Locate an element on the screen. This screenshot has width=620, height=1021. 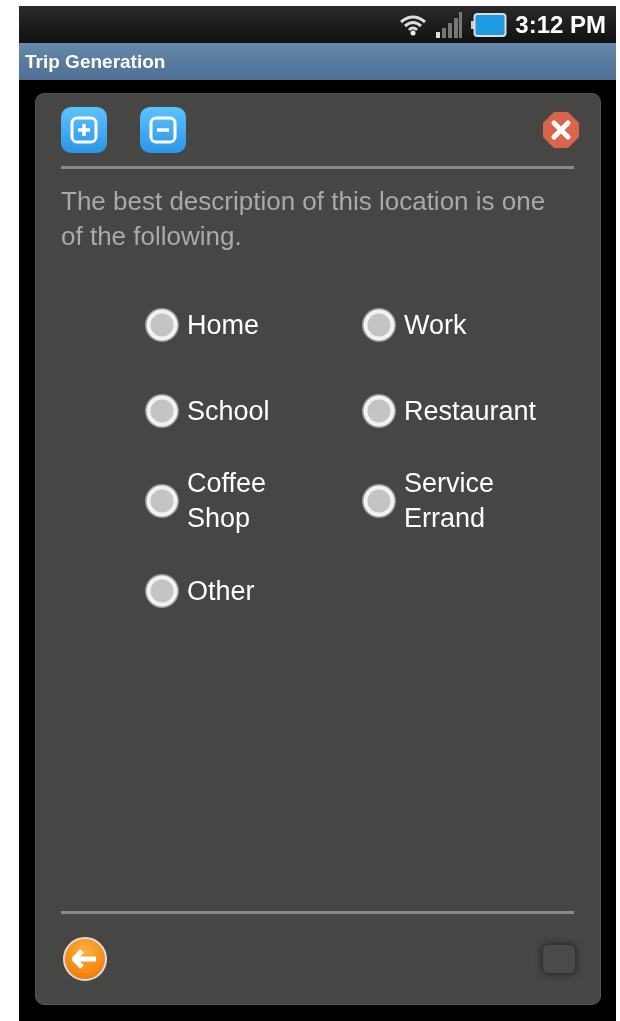
option-label: Restaurant is located at coordinates (470, 411).